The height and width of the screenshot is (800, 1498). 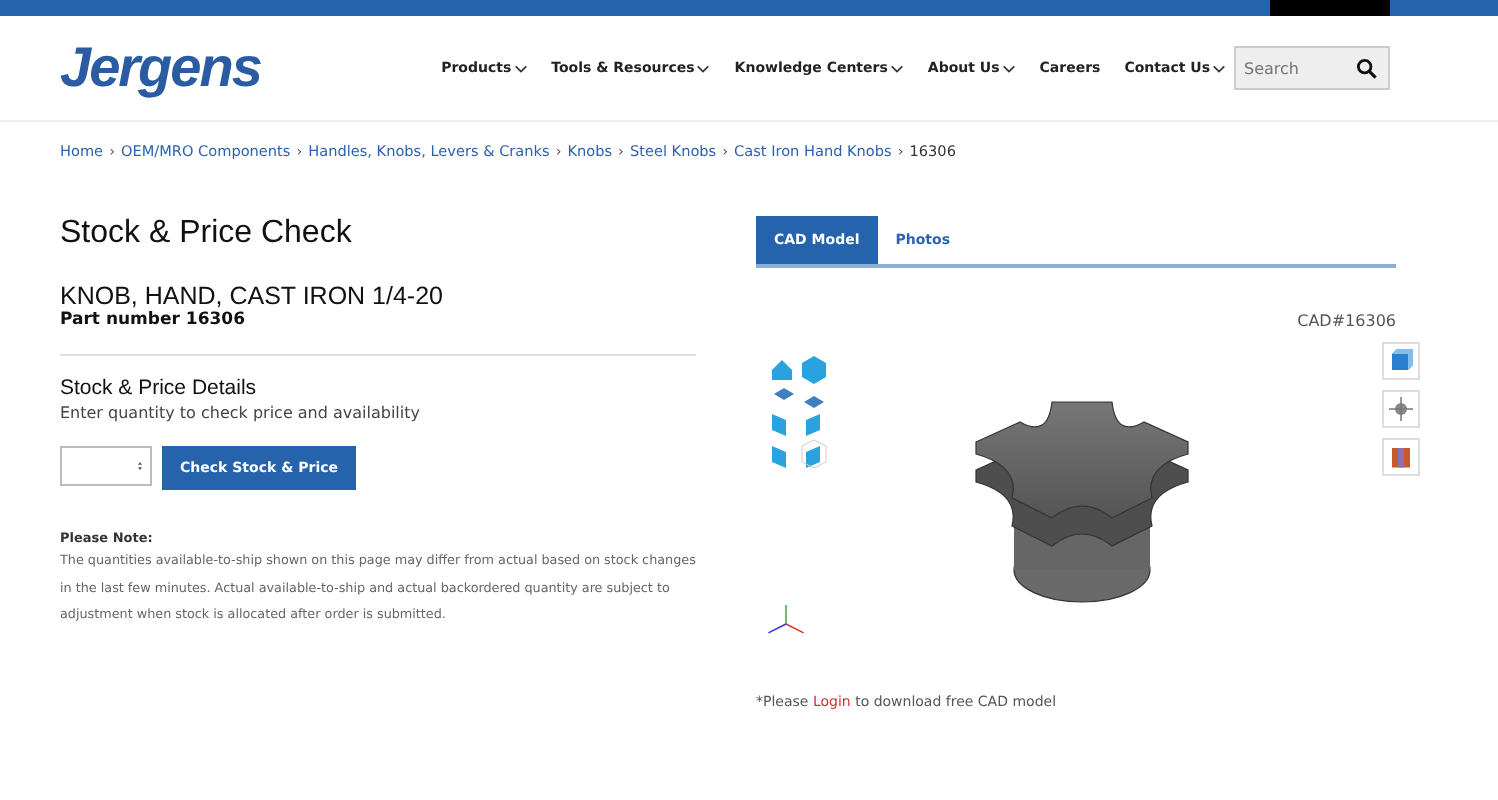 I want to click on search-icon, so click(x=1367, y=69).